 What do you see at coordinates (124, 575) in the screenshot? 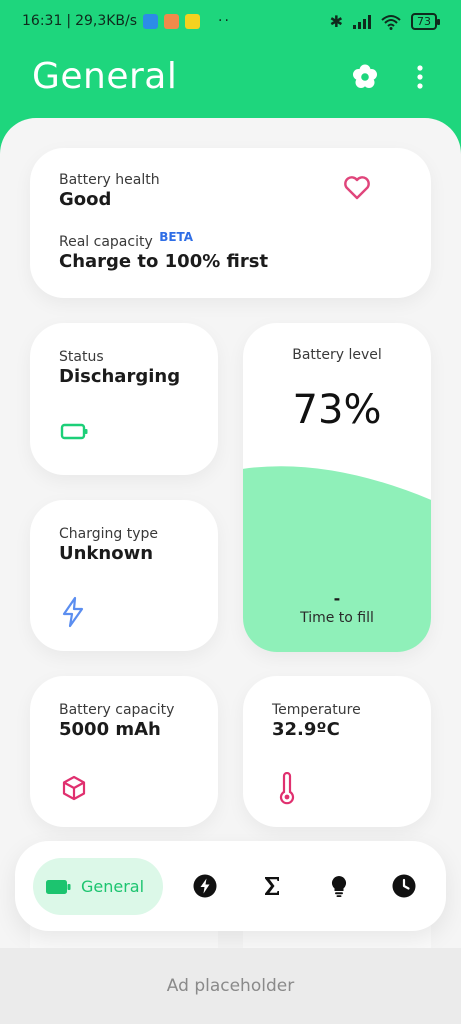
I see `charging-type-card: Charging type Unknown` at bounding box center [124, 575].